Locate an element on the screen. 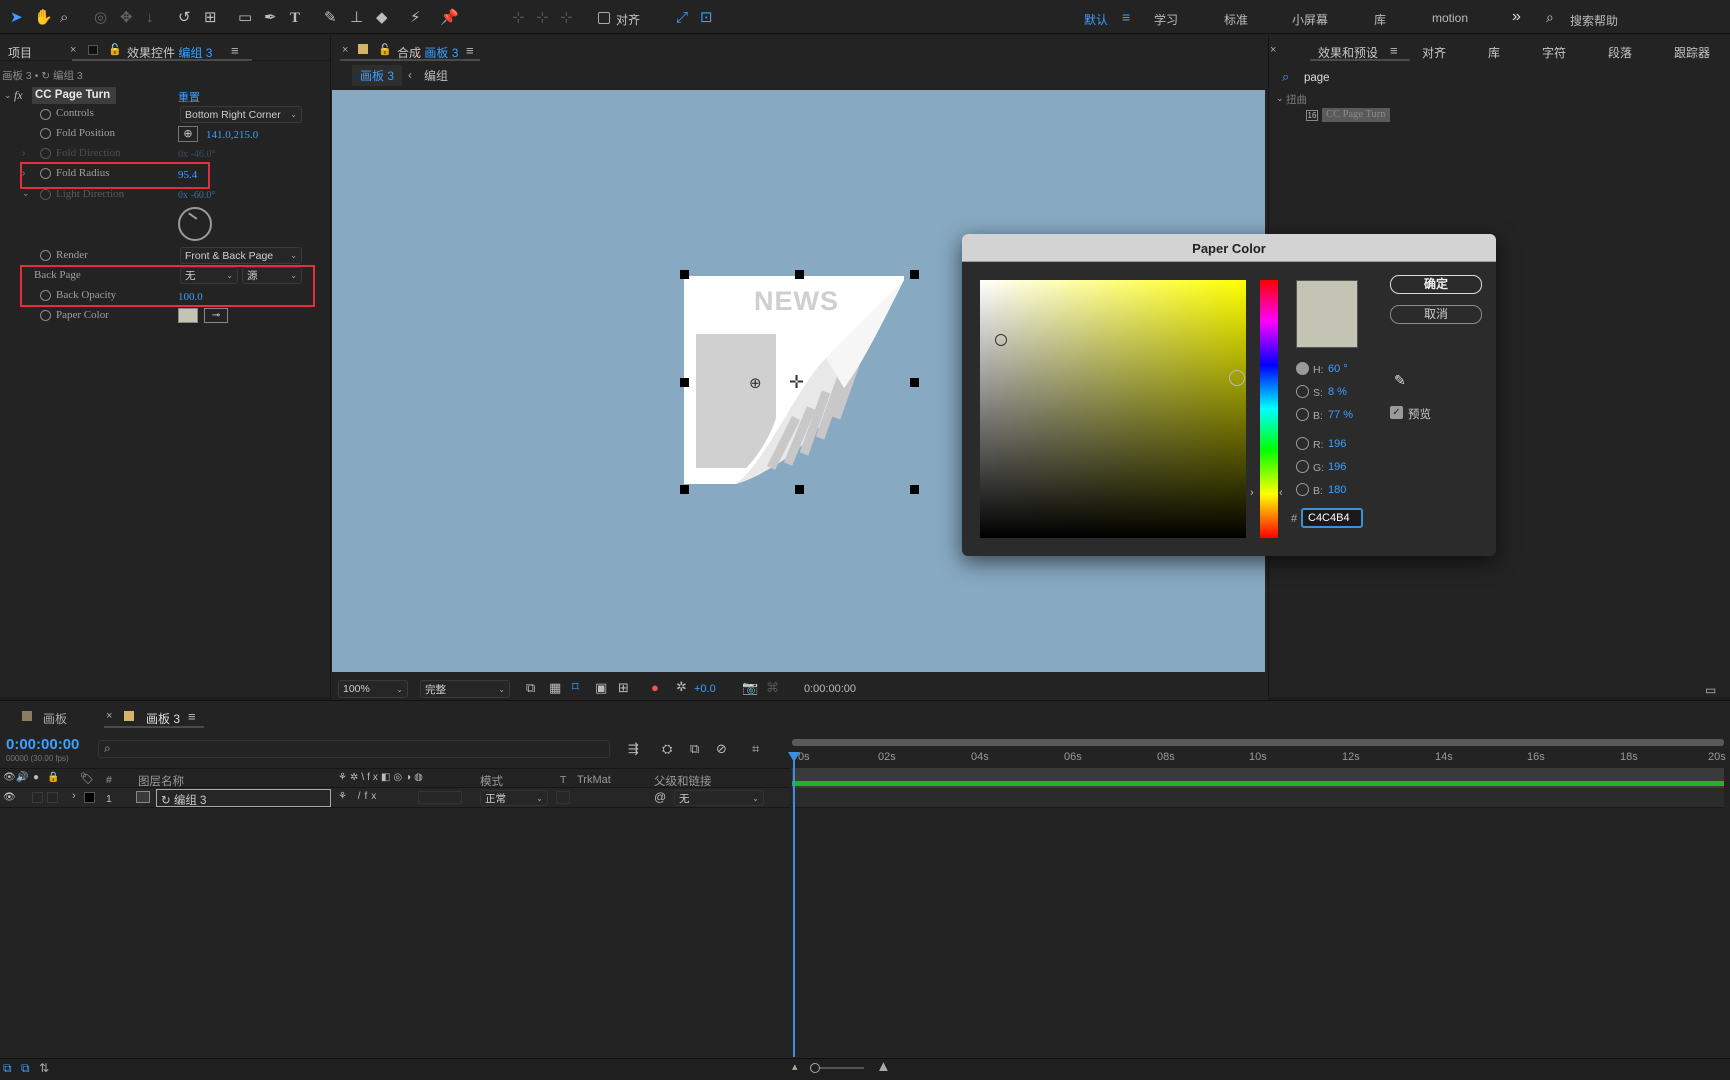 The height and width of the screenshot is (1080, 1730). hex-input: C4C4B4 is located at coordinates (1332, 518).